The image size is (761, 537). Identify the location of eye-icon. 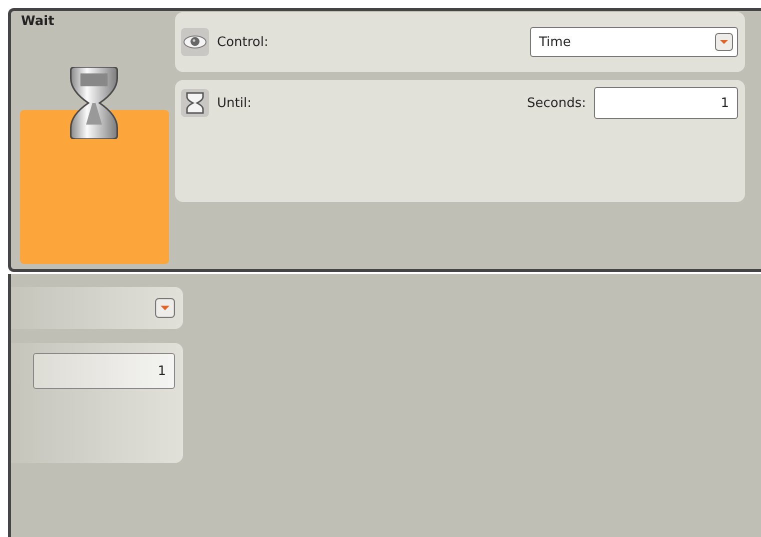
(195, 42).